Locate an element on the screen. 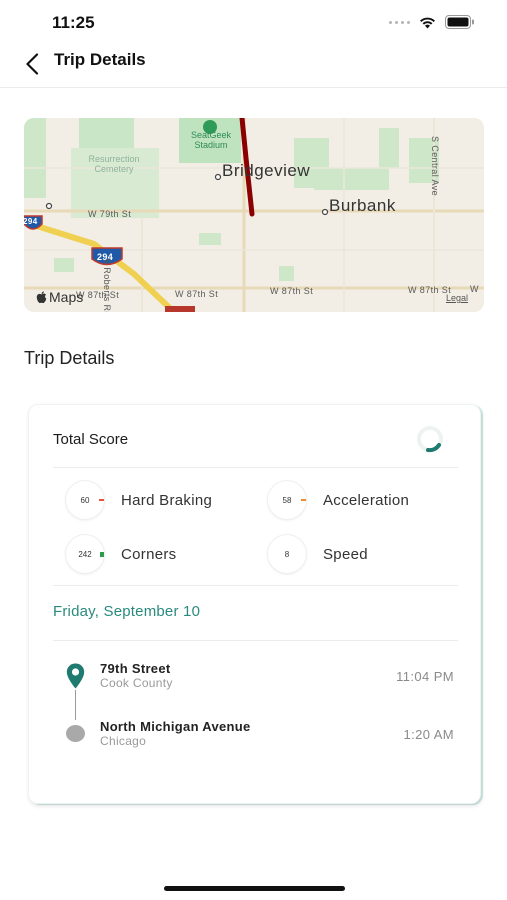  total-score-ring is located at coordinates (430, 439).